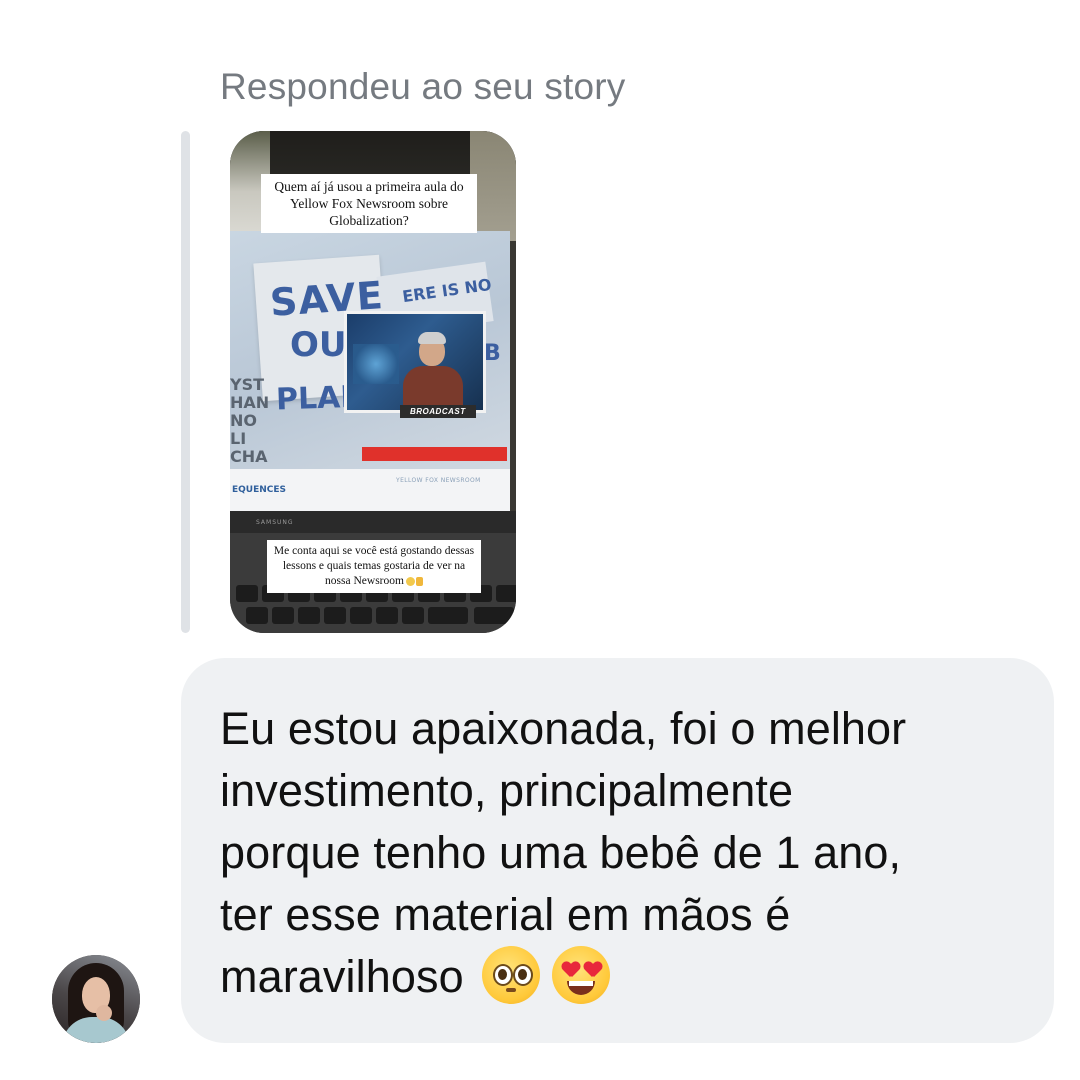  Describe the element at coordinates (419, 581) in the screenshot. I see `pointing-down-icon` at that location.